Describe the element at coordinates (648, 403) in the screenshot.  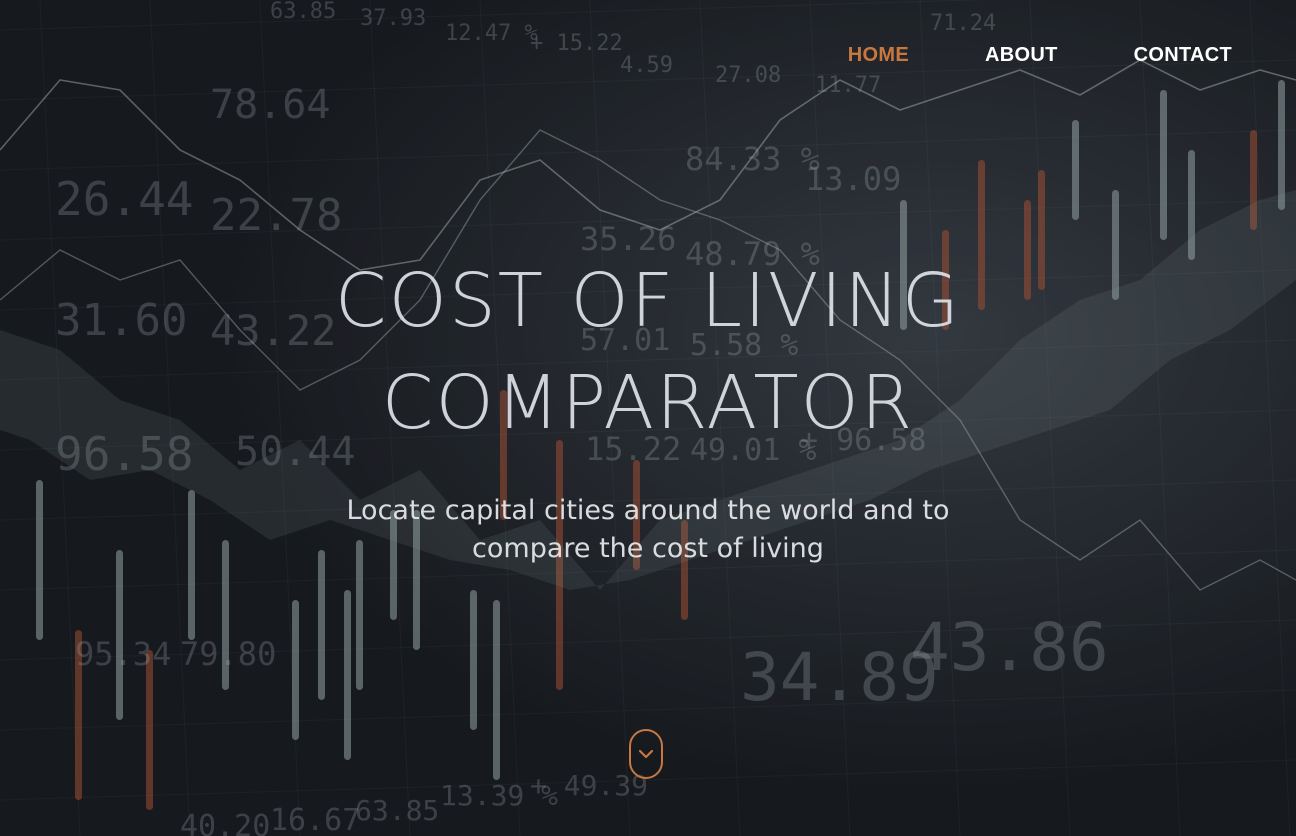
I see `title-line-2: COMPARATOR` at that location.